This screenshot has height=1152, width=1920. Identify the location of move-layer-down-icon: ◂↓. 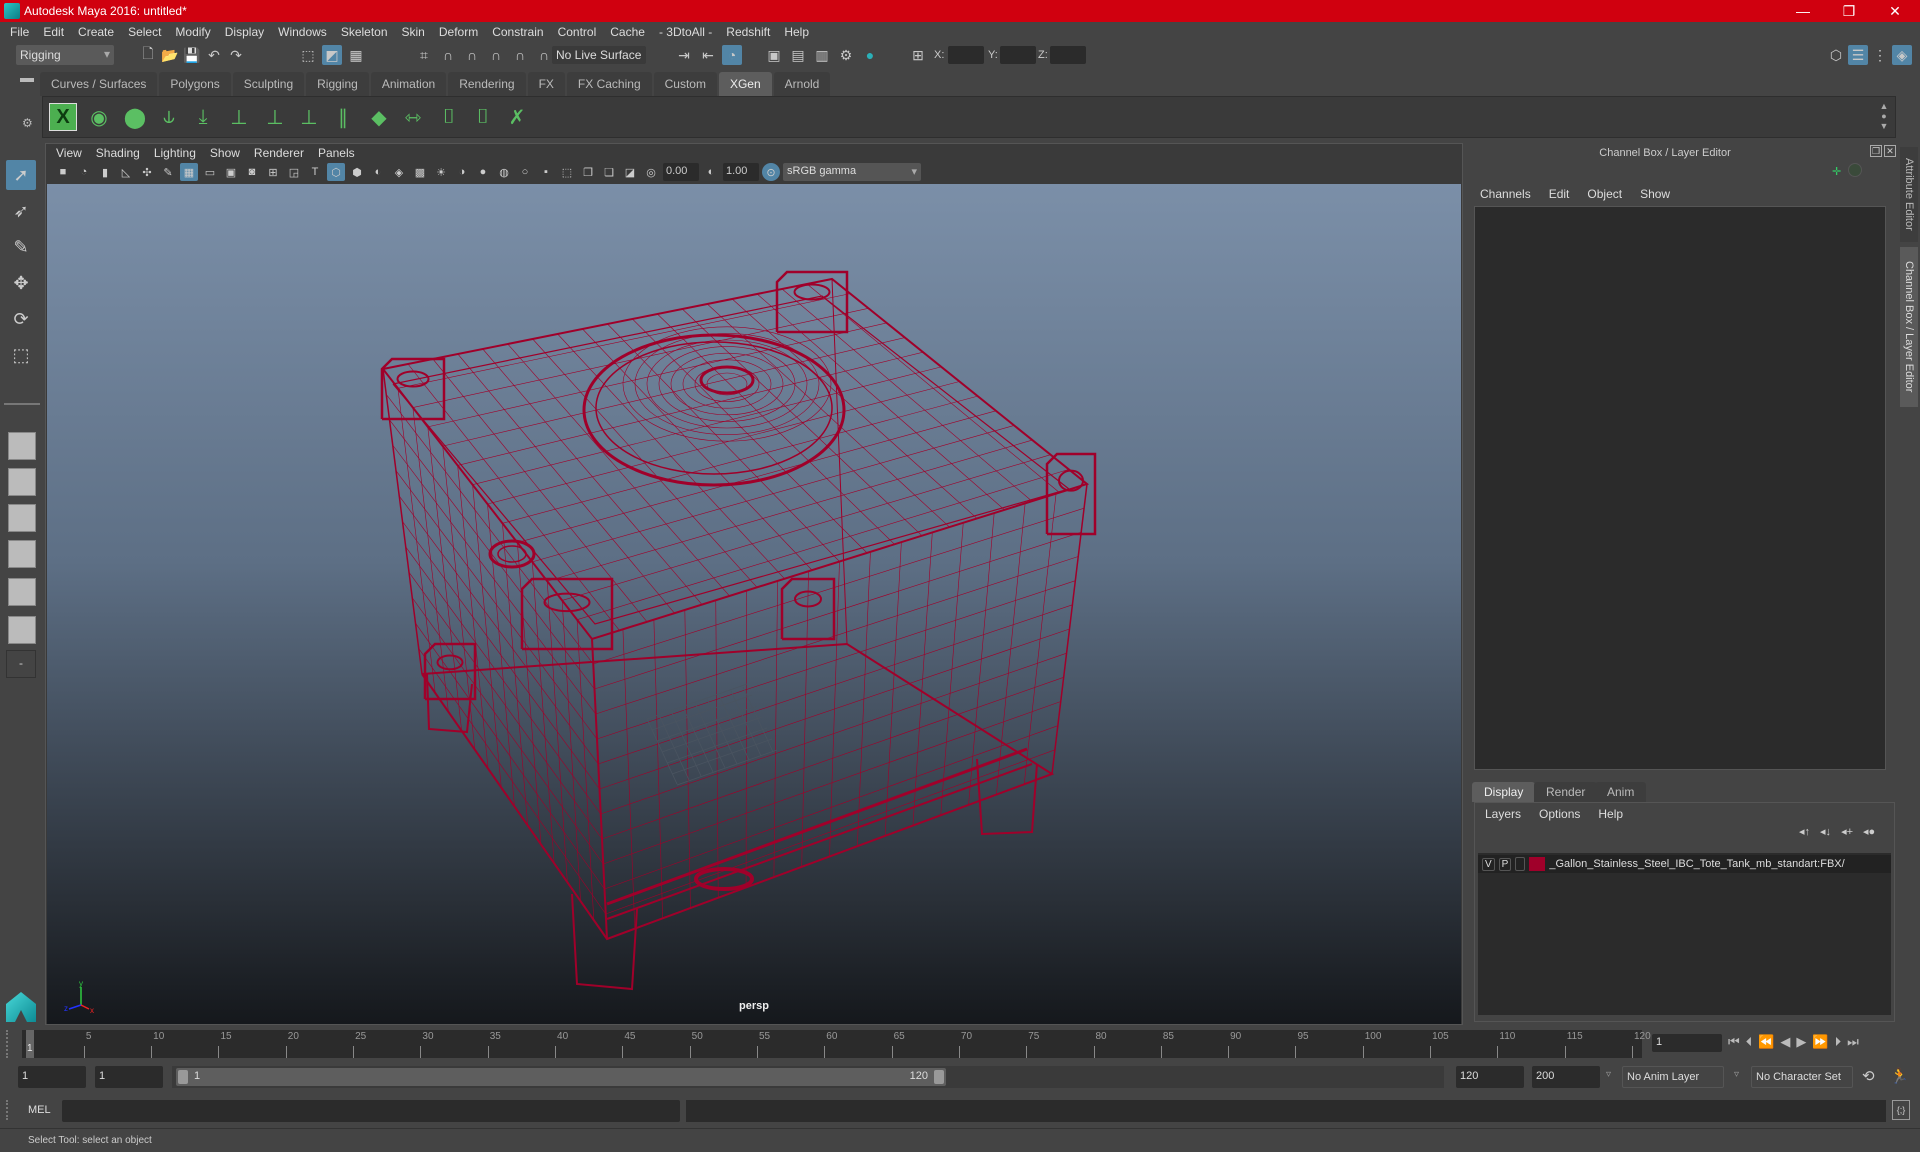
(1825, 831).